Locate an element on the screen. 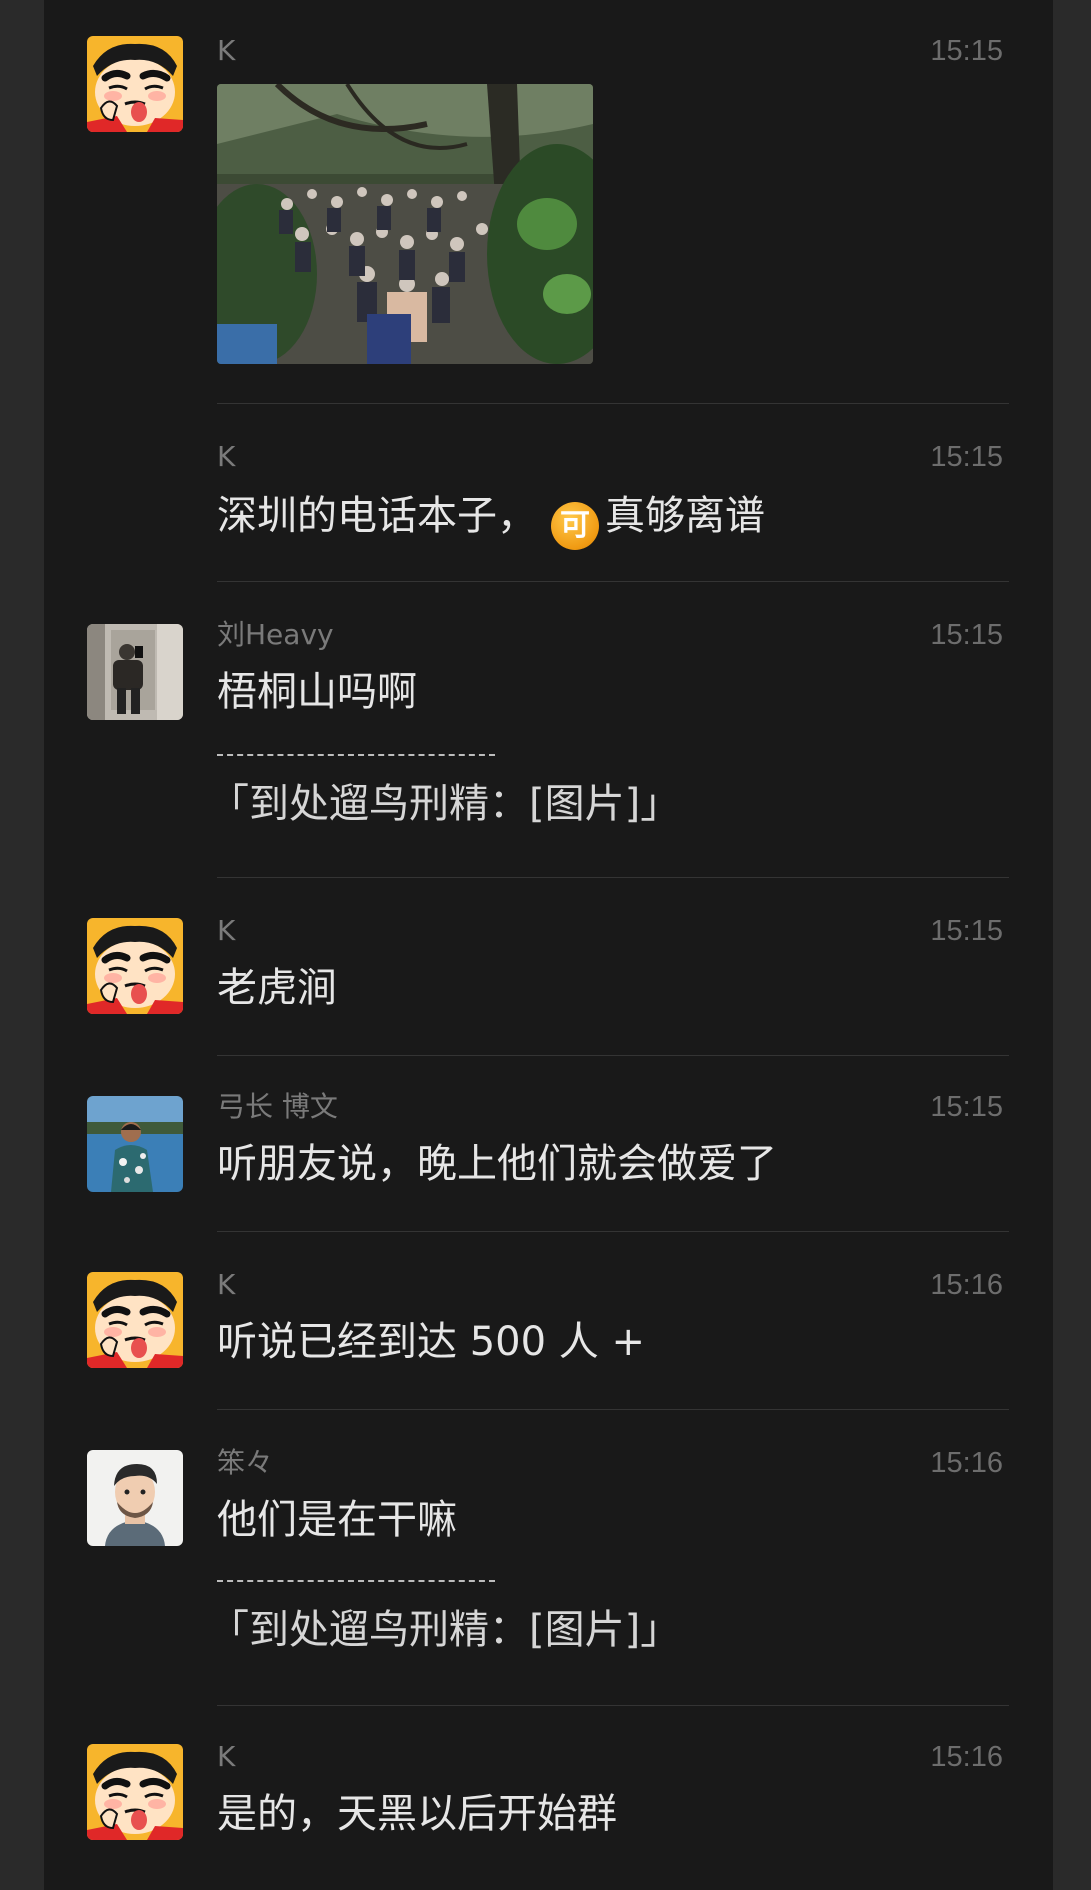 This screenshot has width=1091, height=1890. sender-name: 弓长 博文 is located at coordinates (277, 1106).